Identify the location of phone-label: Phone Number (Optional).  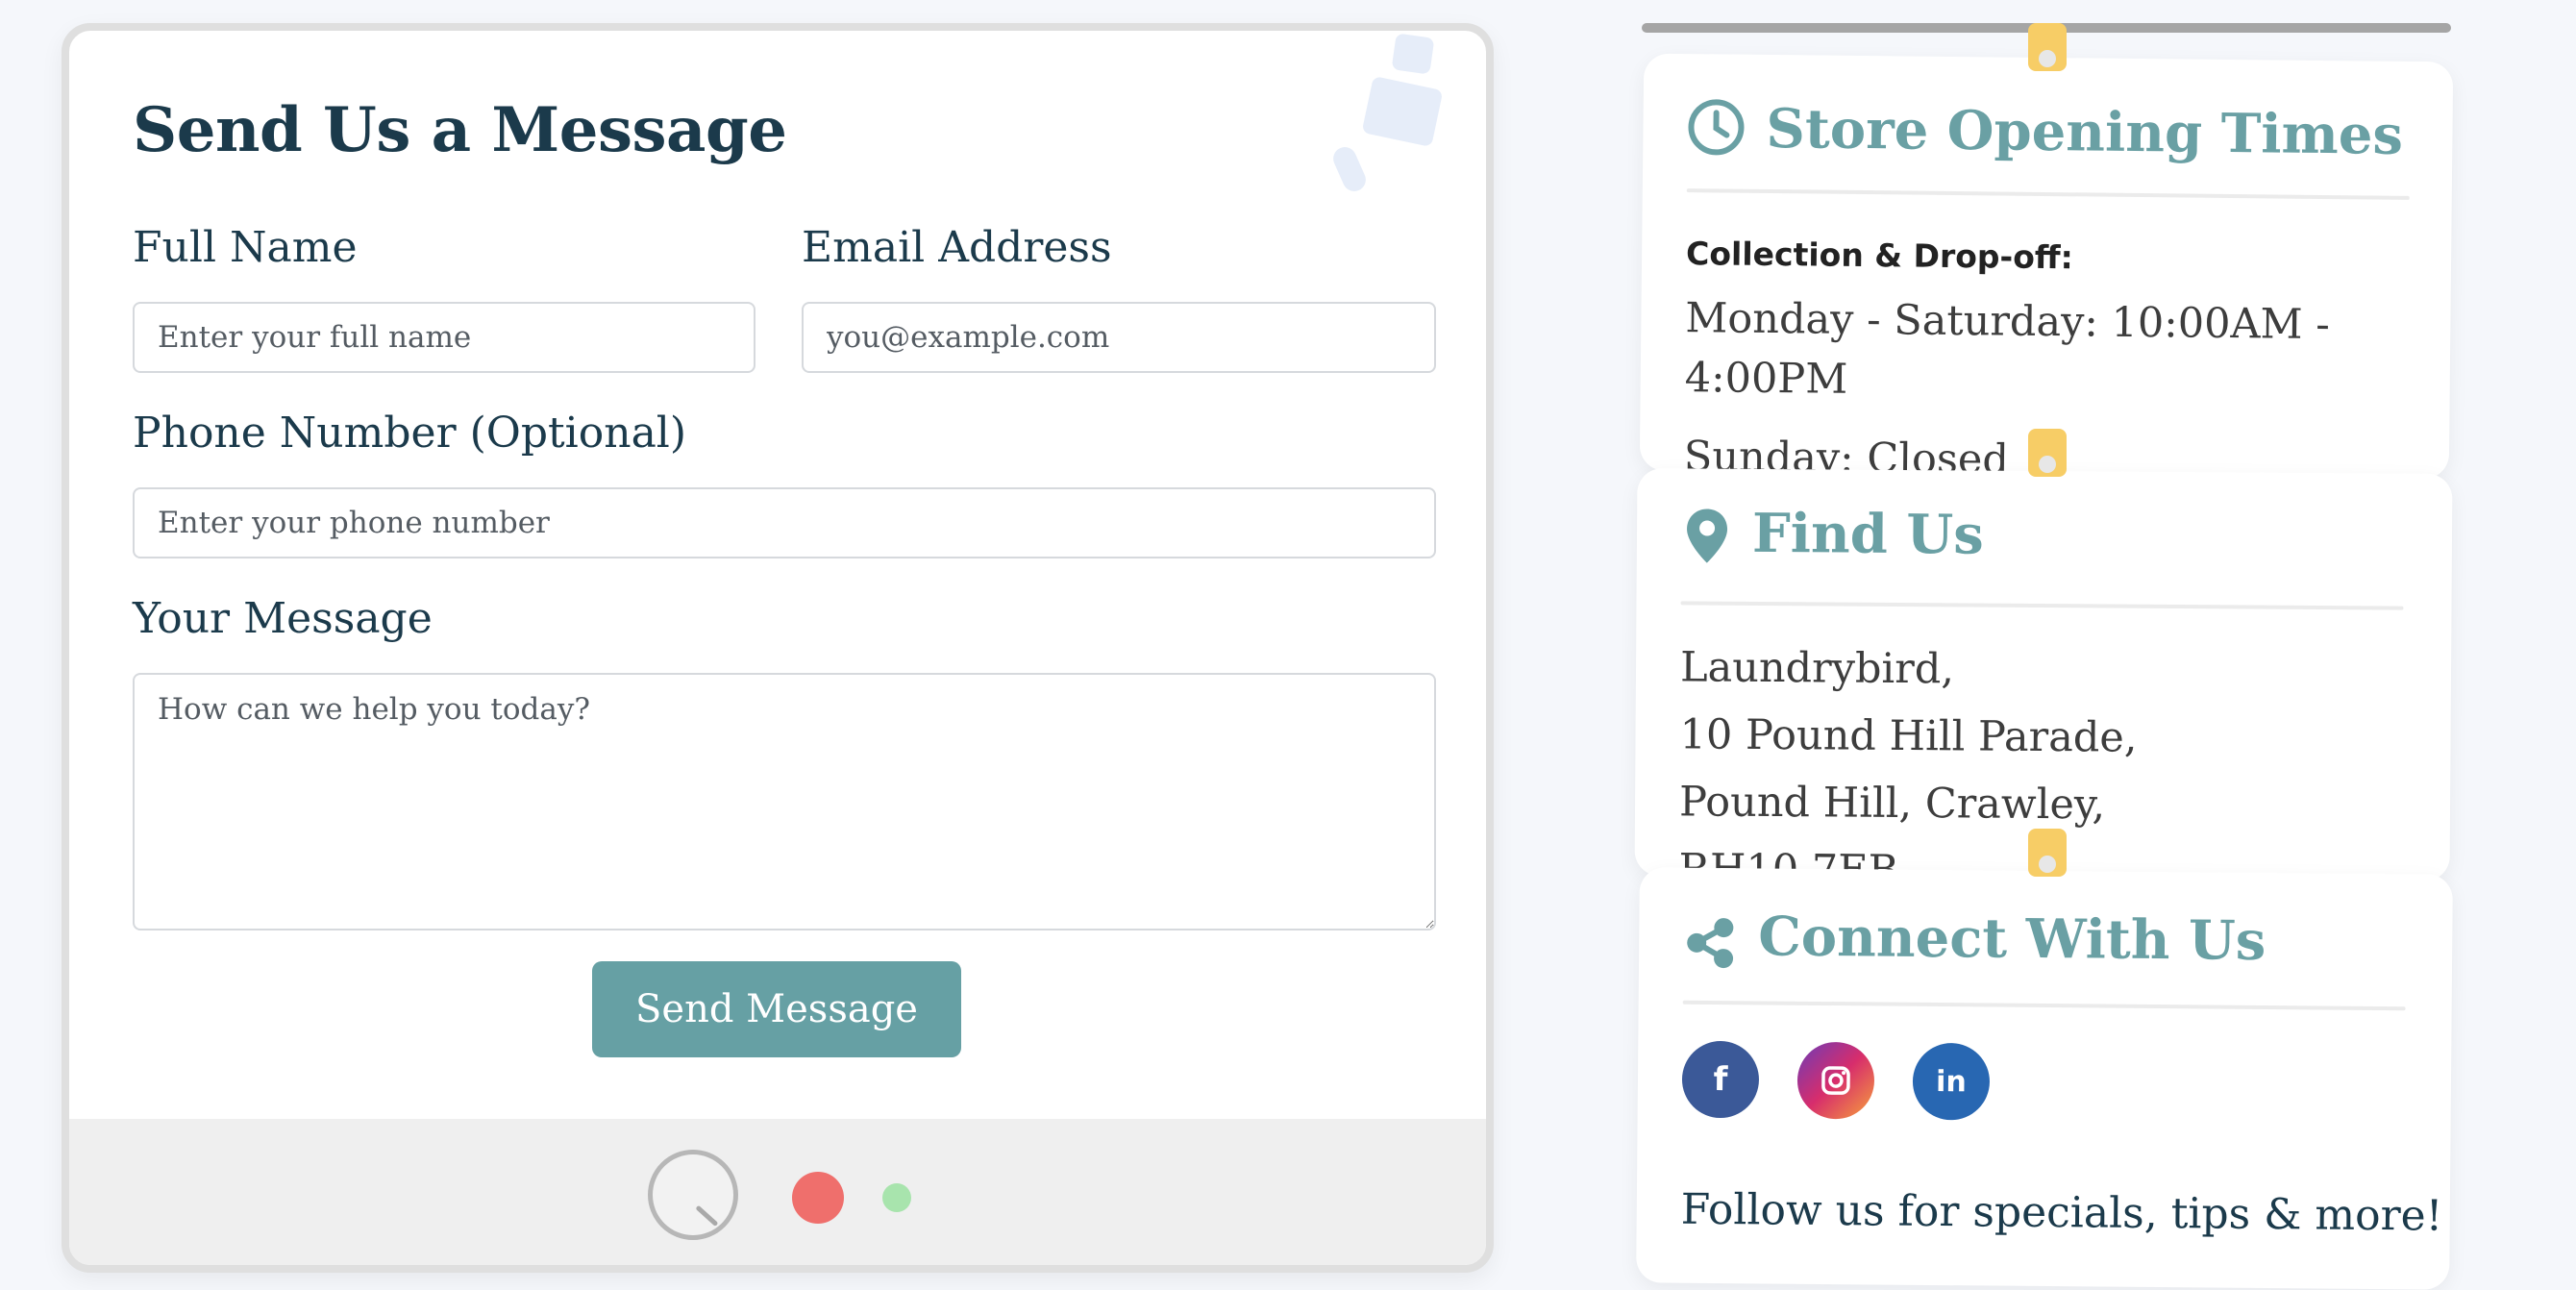
(410, 433).